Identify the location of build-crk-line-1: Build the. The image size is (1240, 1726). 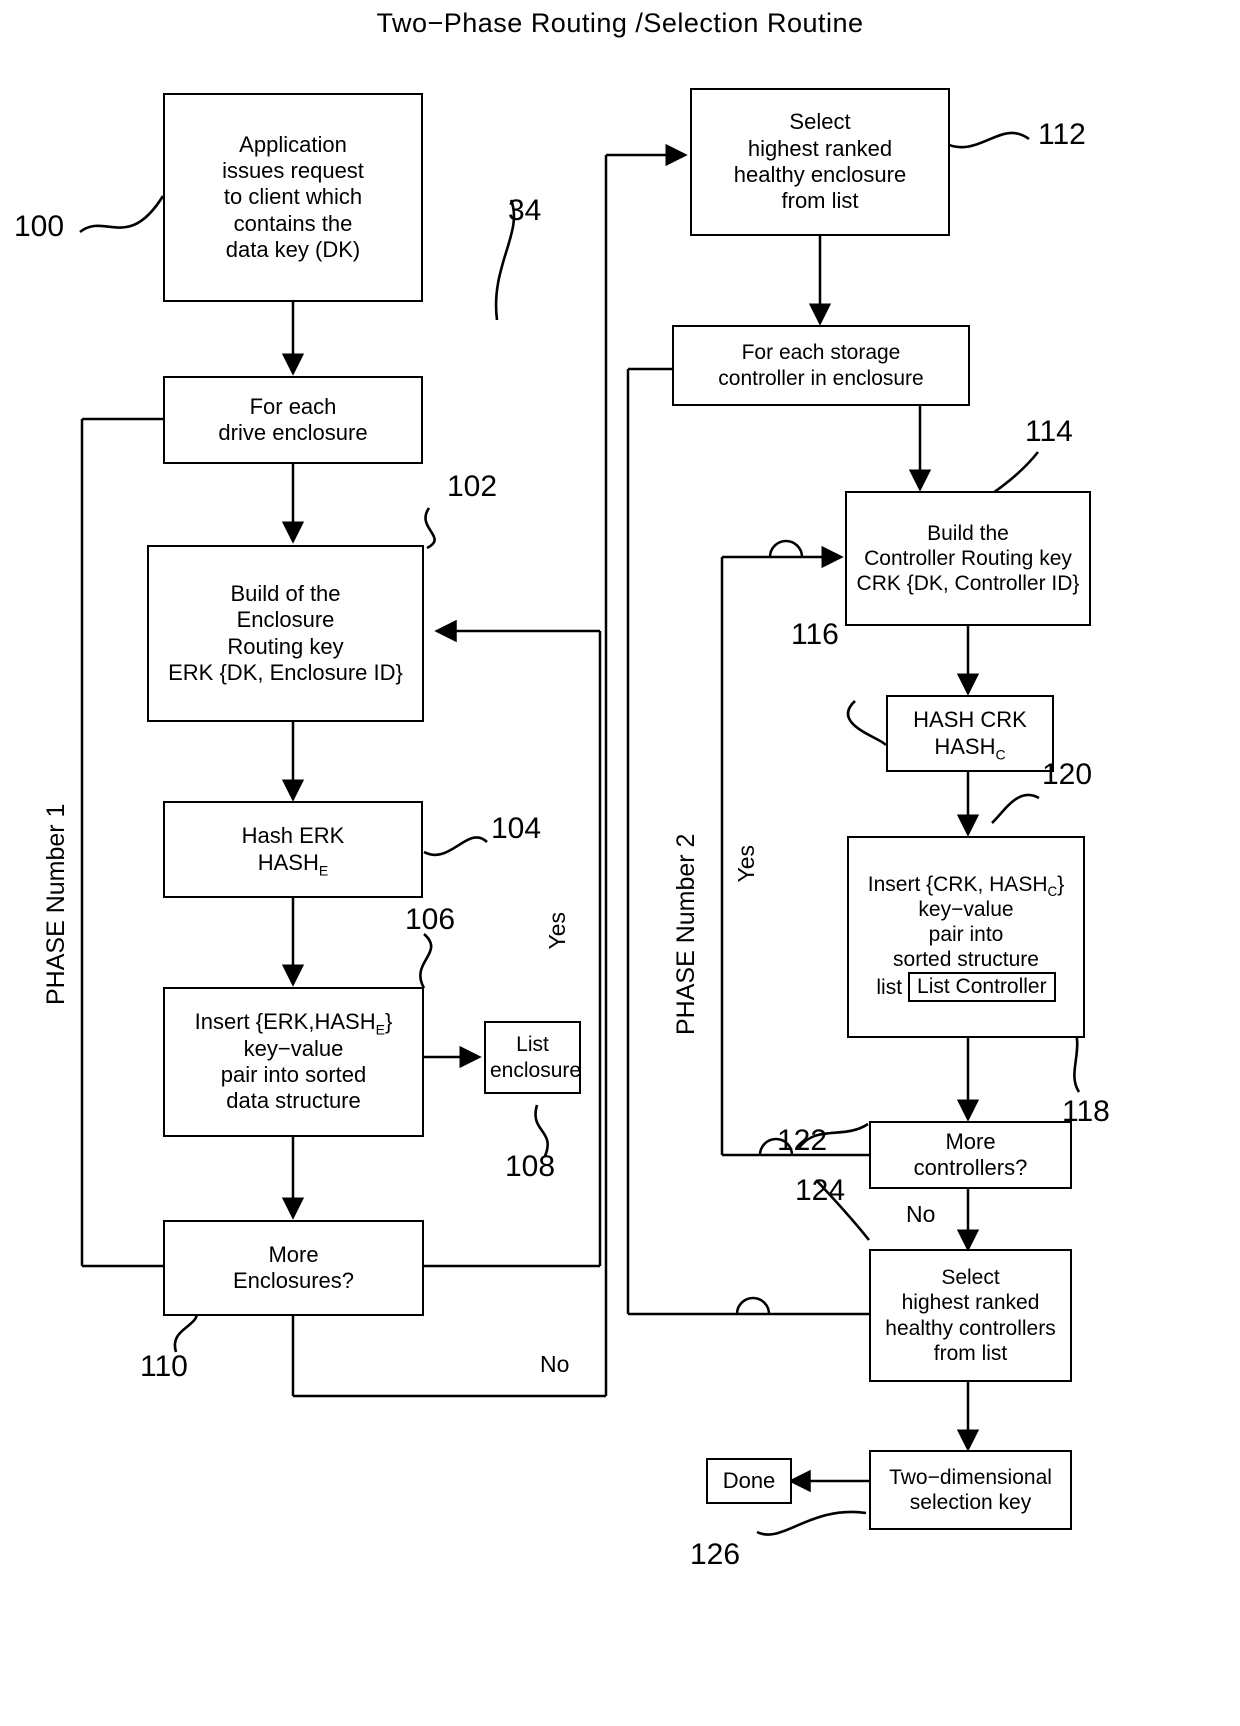
(968, 533).